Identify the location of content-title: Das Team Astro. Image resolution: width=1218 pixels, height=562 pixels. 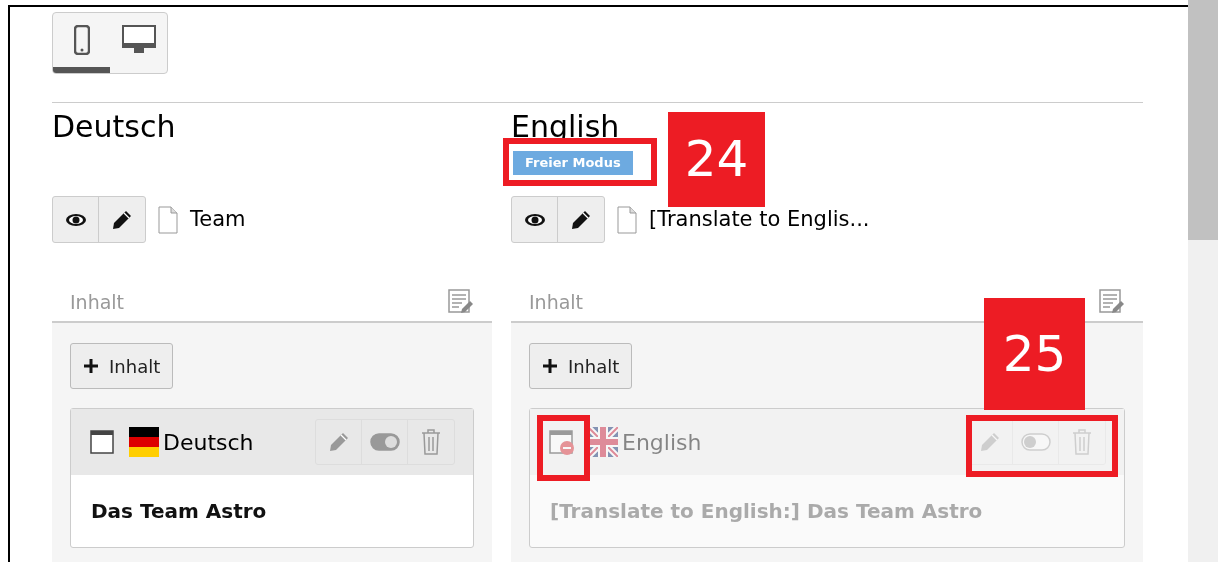
(179, 511).